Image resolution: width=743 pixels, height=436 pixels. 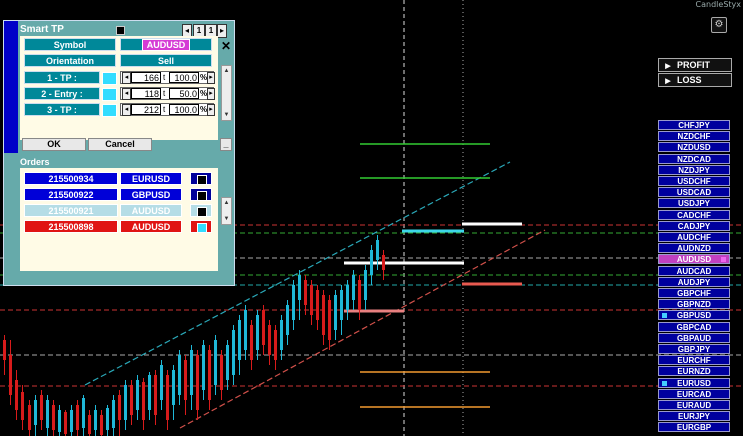 What do you see at coordinates (226, 219) in the screenshot?
I see `orders-scroll-down-icon: ▼` at bounding box center [226, 219].